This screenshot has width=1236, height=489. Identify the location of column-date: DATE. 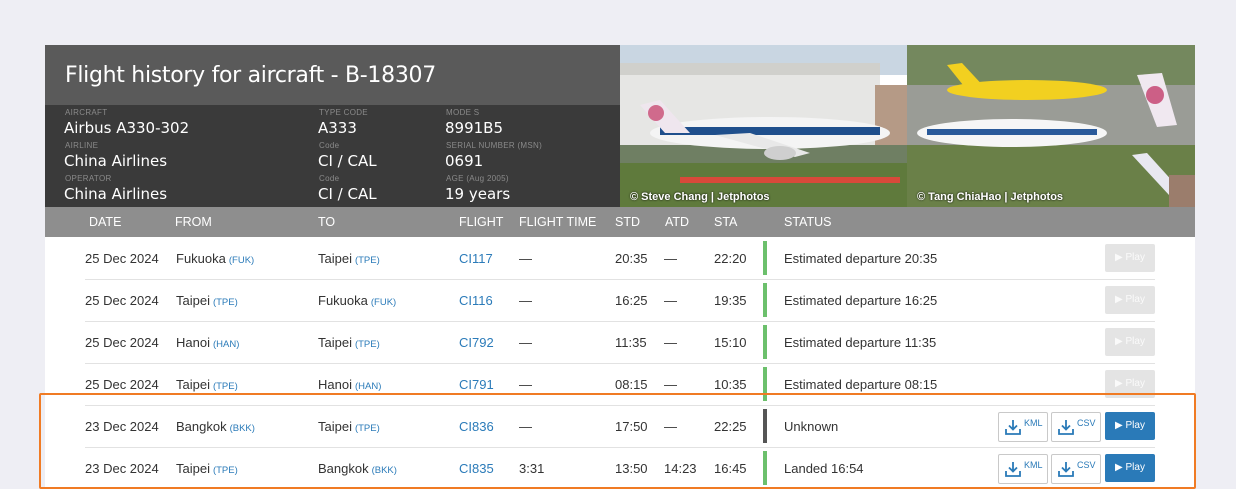
(105, 222).